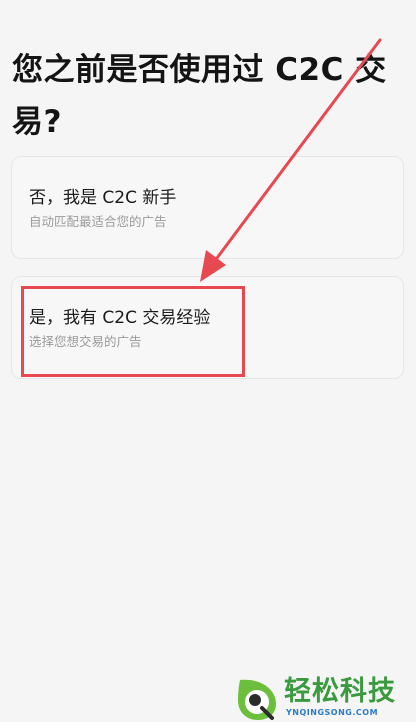 This screenshot has width=416, height=722. I want to click on option-card-experienced: 是，我有 C2C 交易经验 选择您想交易的广告, so click(207, 327).